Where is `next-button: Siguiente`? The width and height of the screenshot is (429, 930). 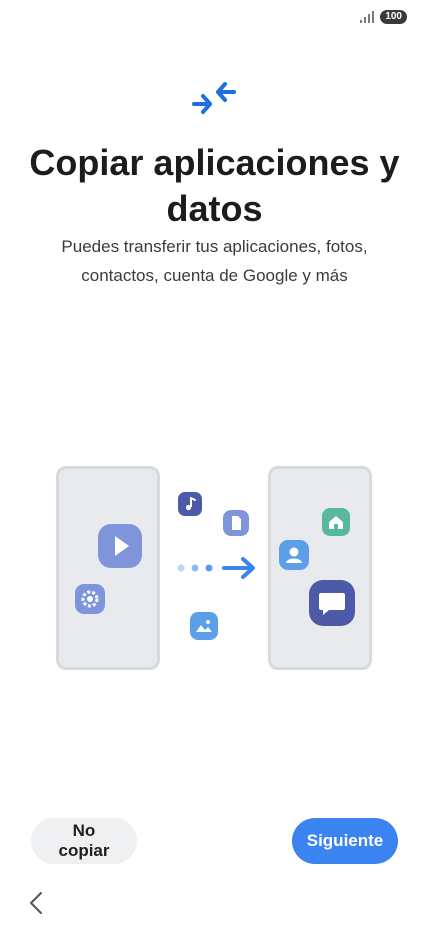
next-button: Siguiente is located at coordinates (345, 841).